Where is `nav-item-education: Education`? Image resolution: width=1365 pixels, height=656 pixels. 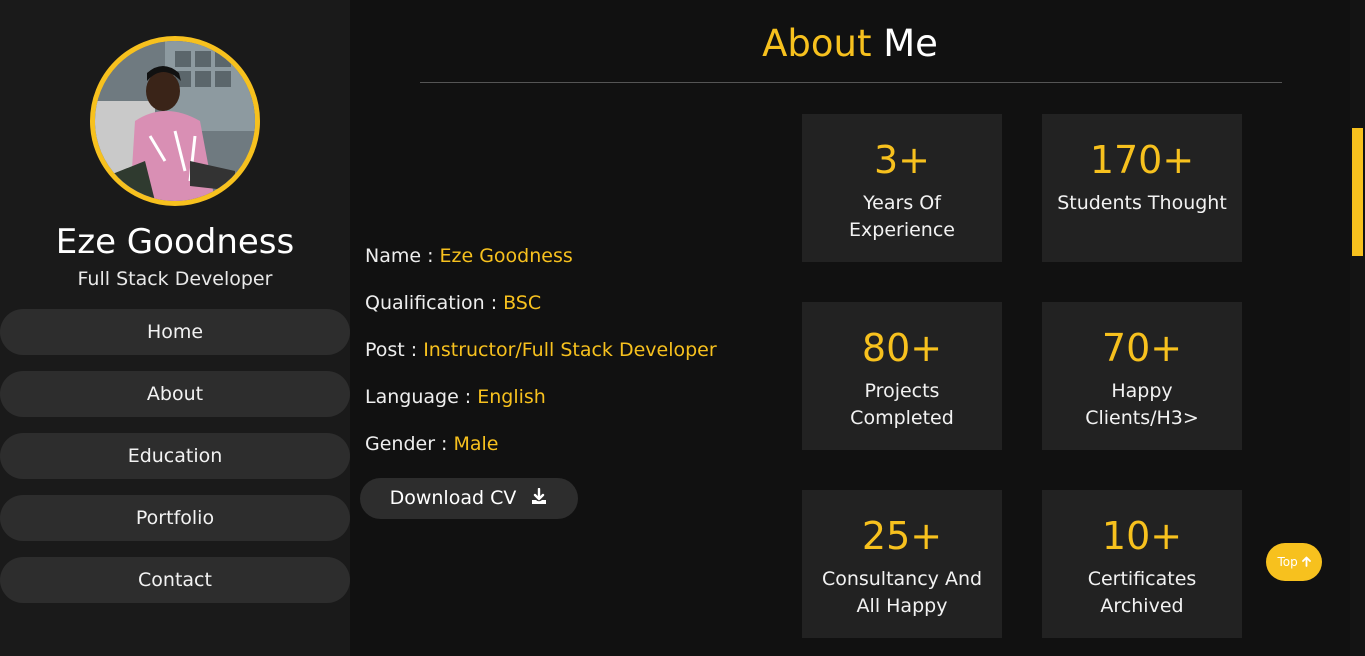 nav-item-education: Education is located at coordinates (175, 456).